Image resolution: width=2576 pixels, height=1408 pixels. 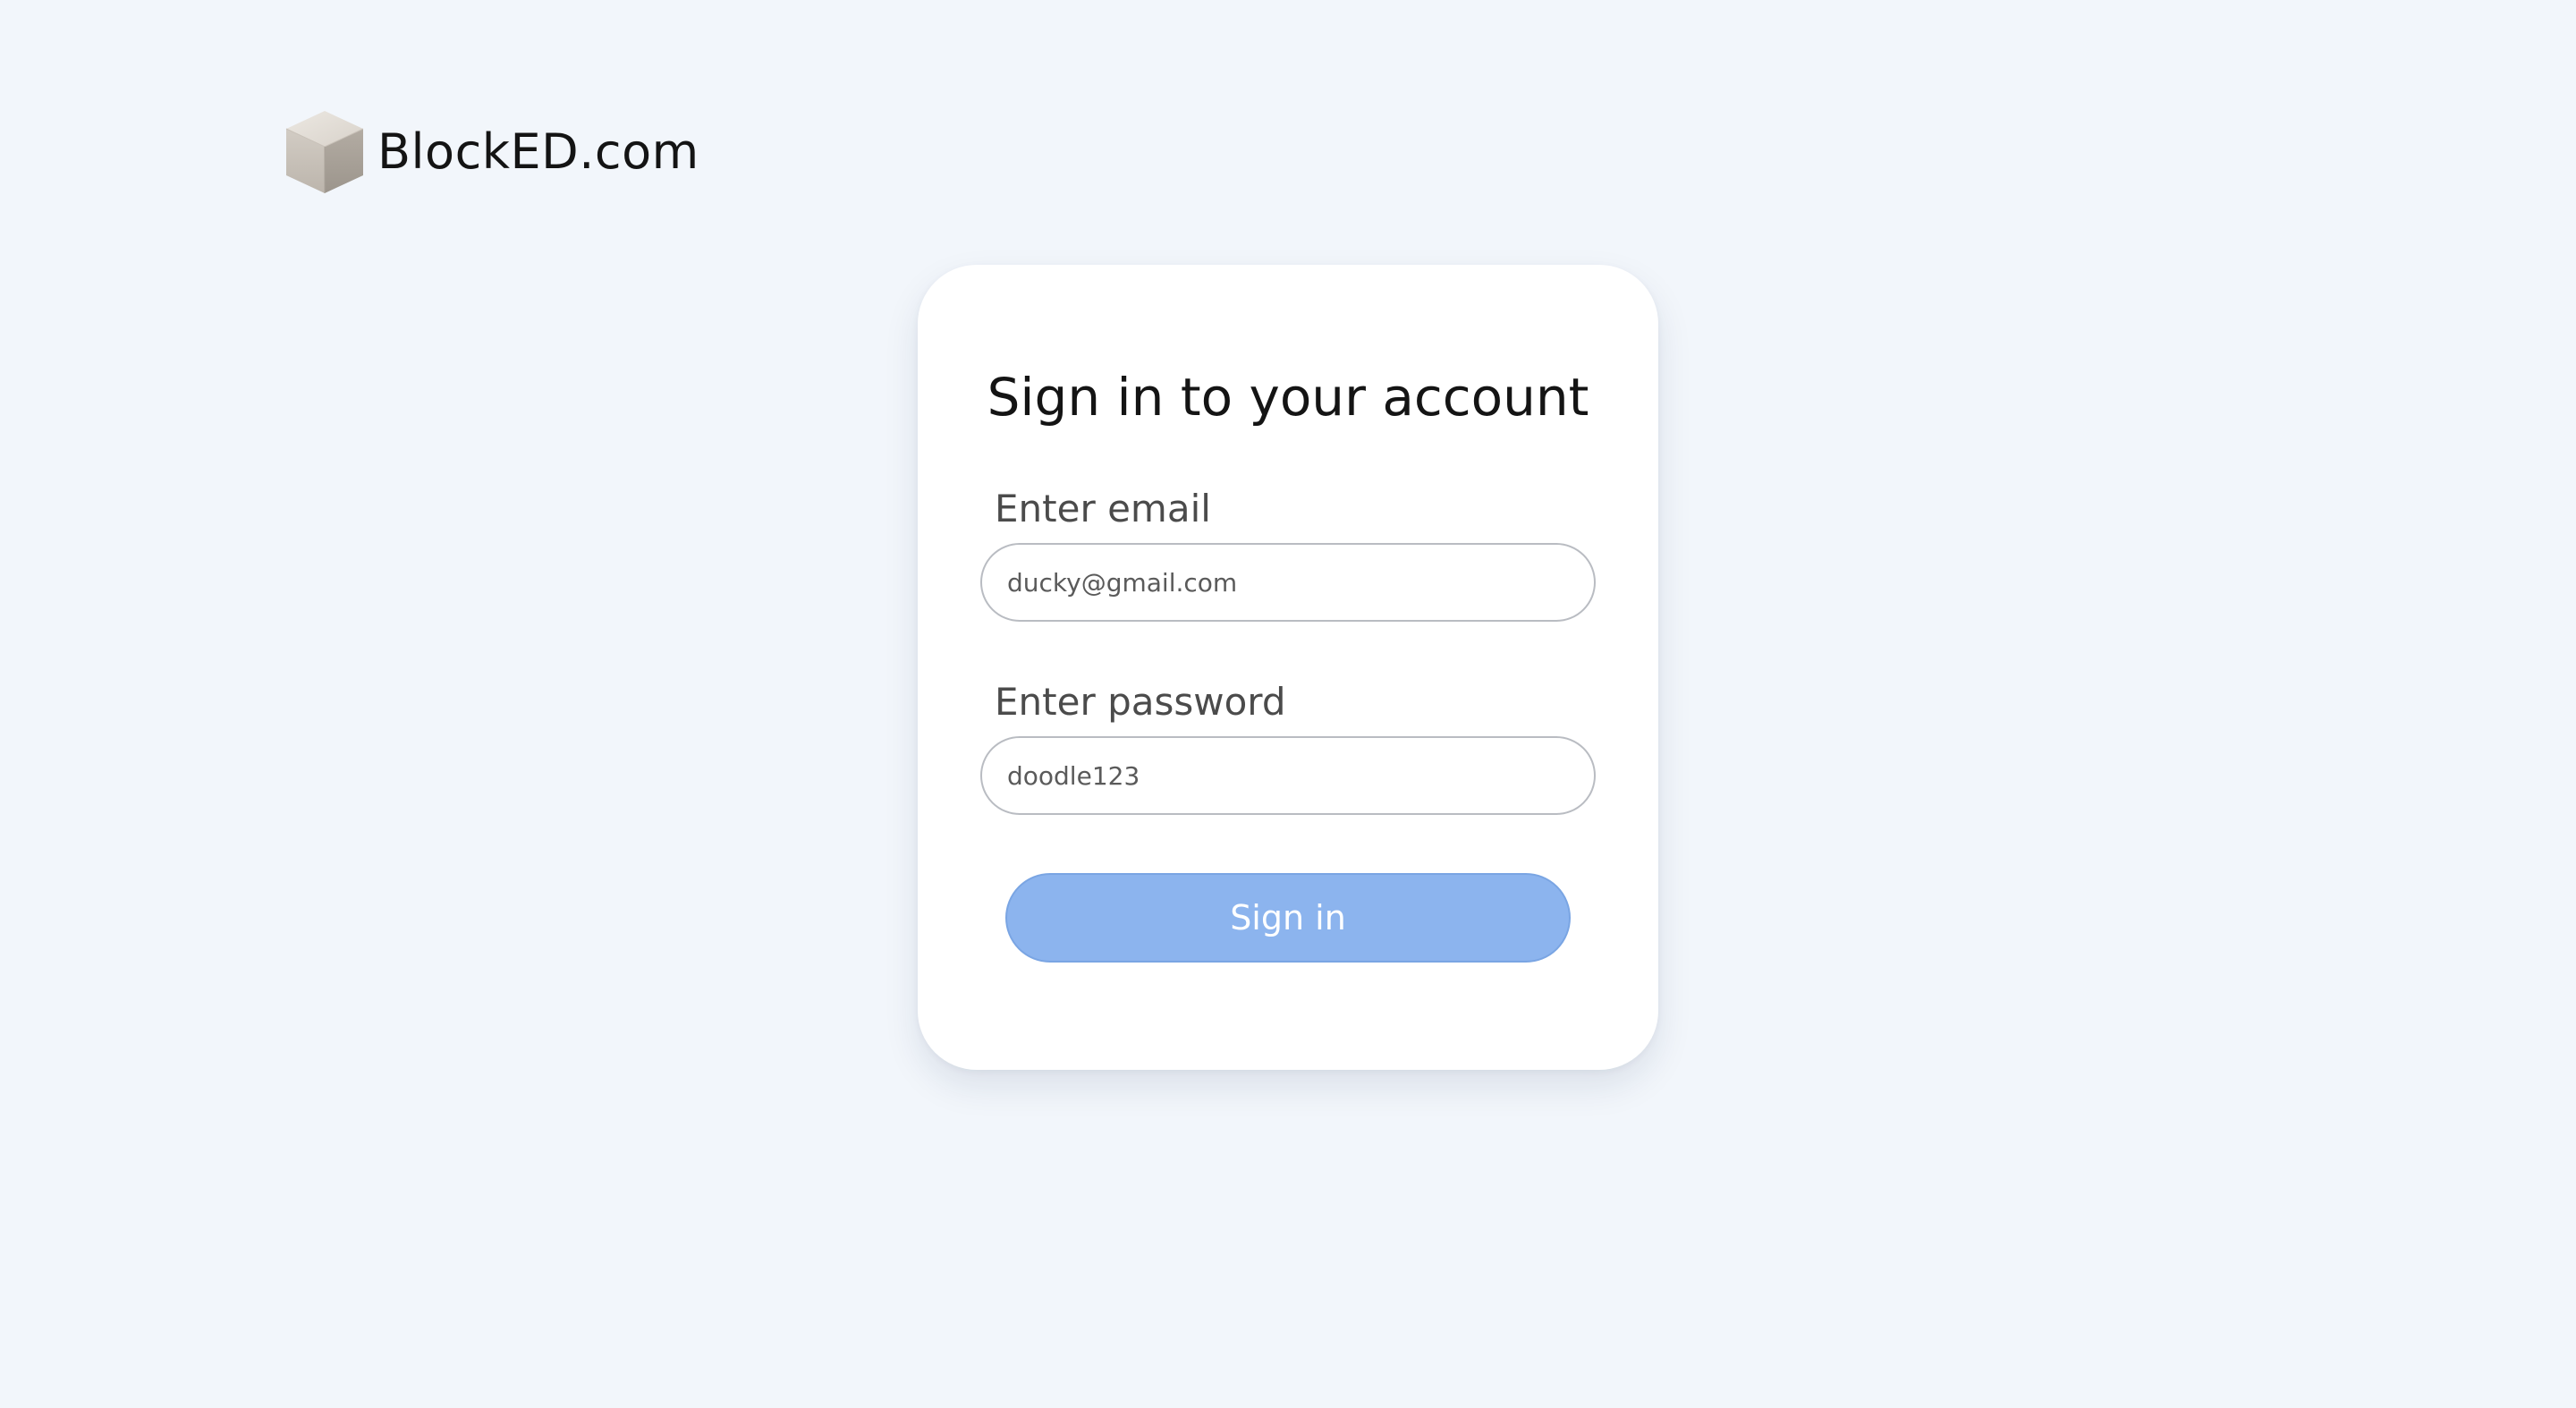 I want to click on brand-logo: BlockED.com, so click(x=491, y=152).